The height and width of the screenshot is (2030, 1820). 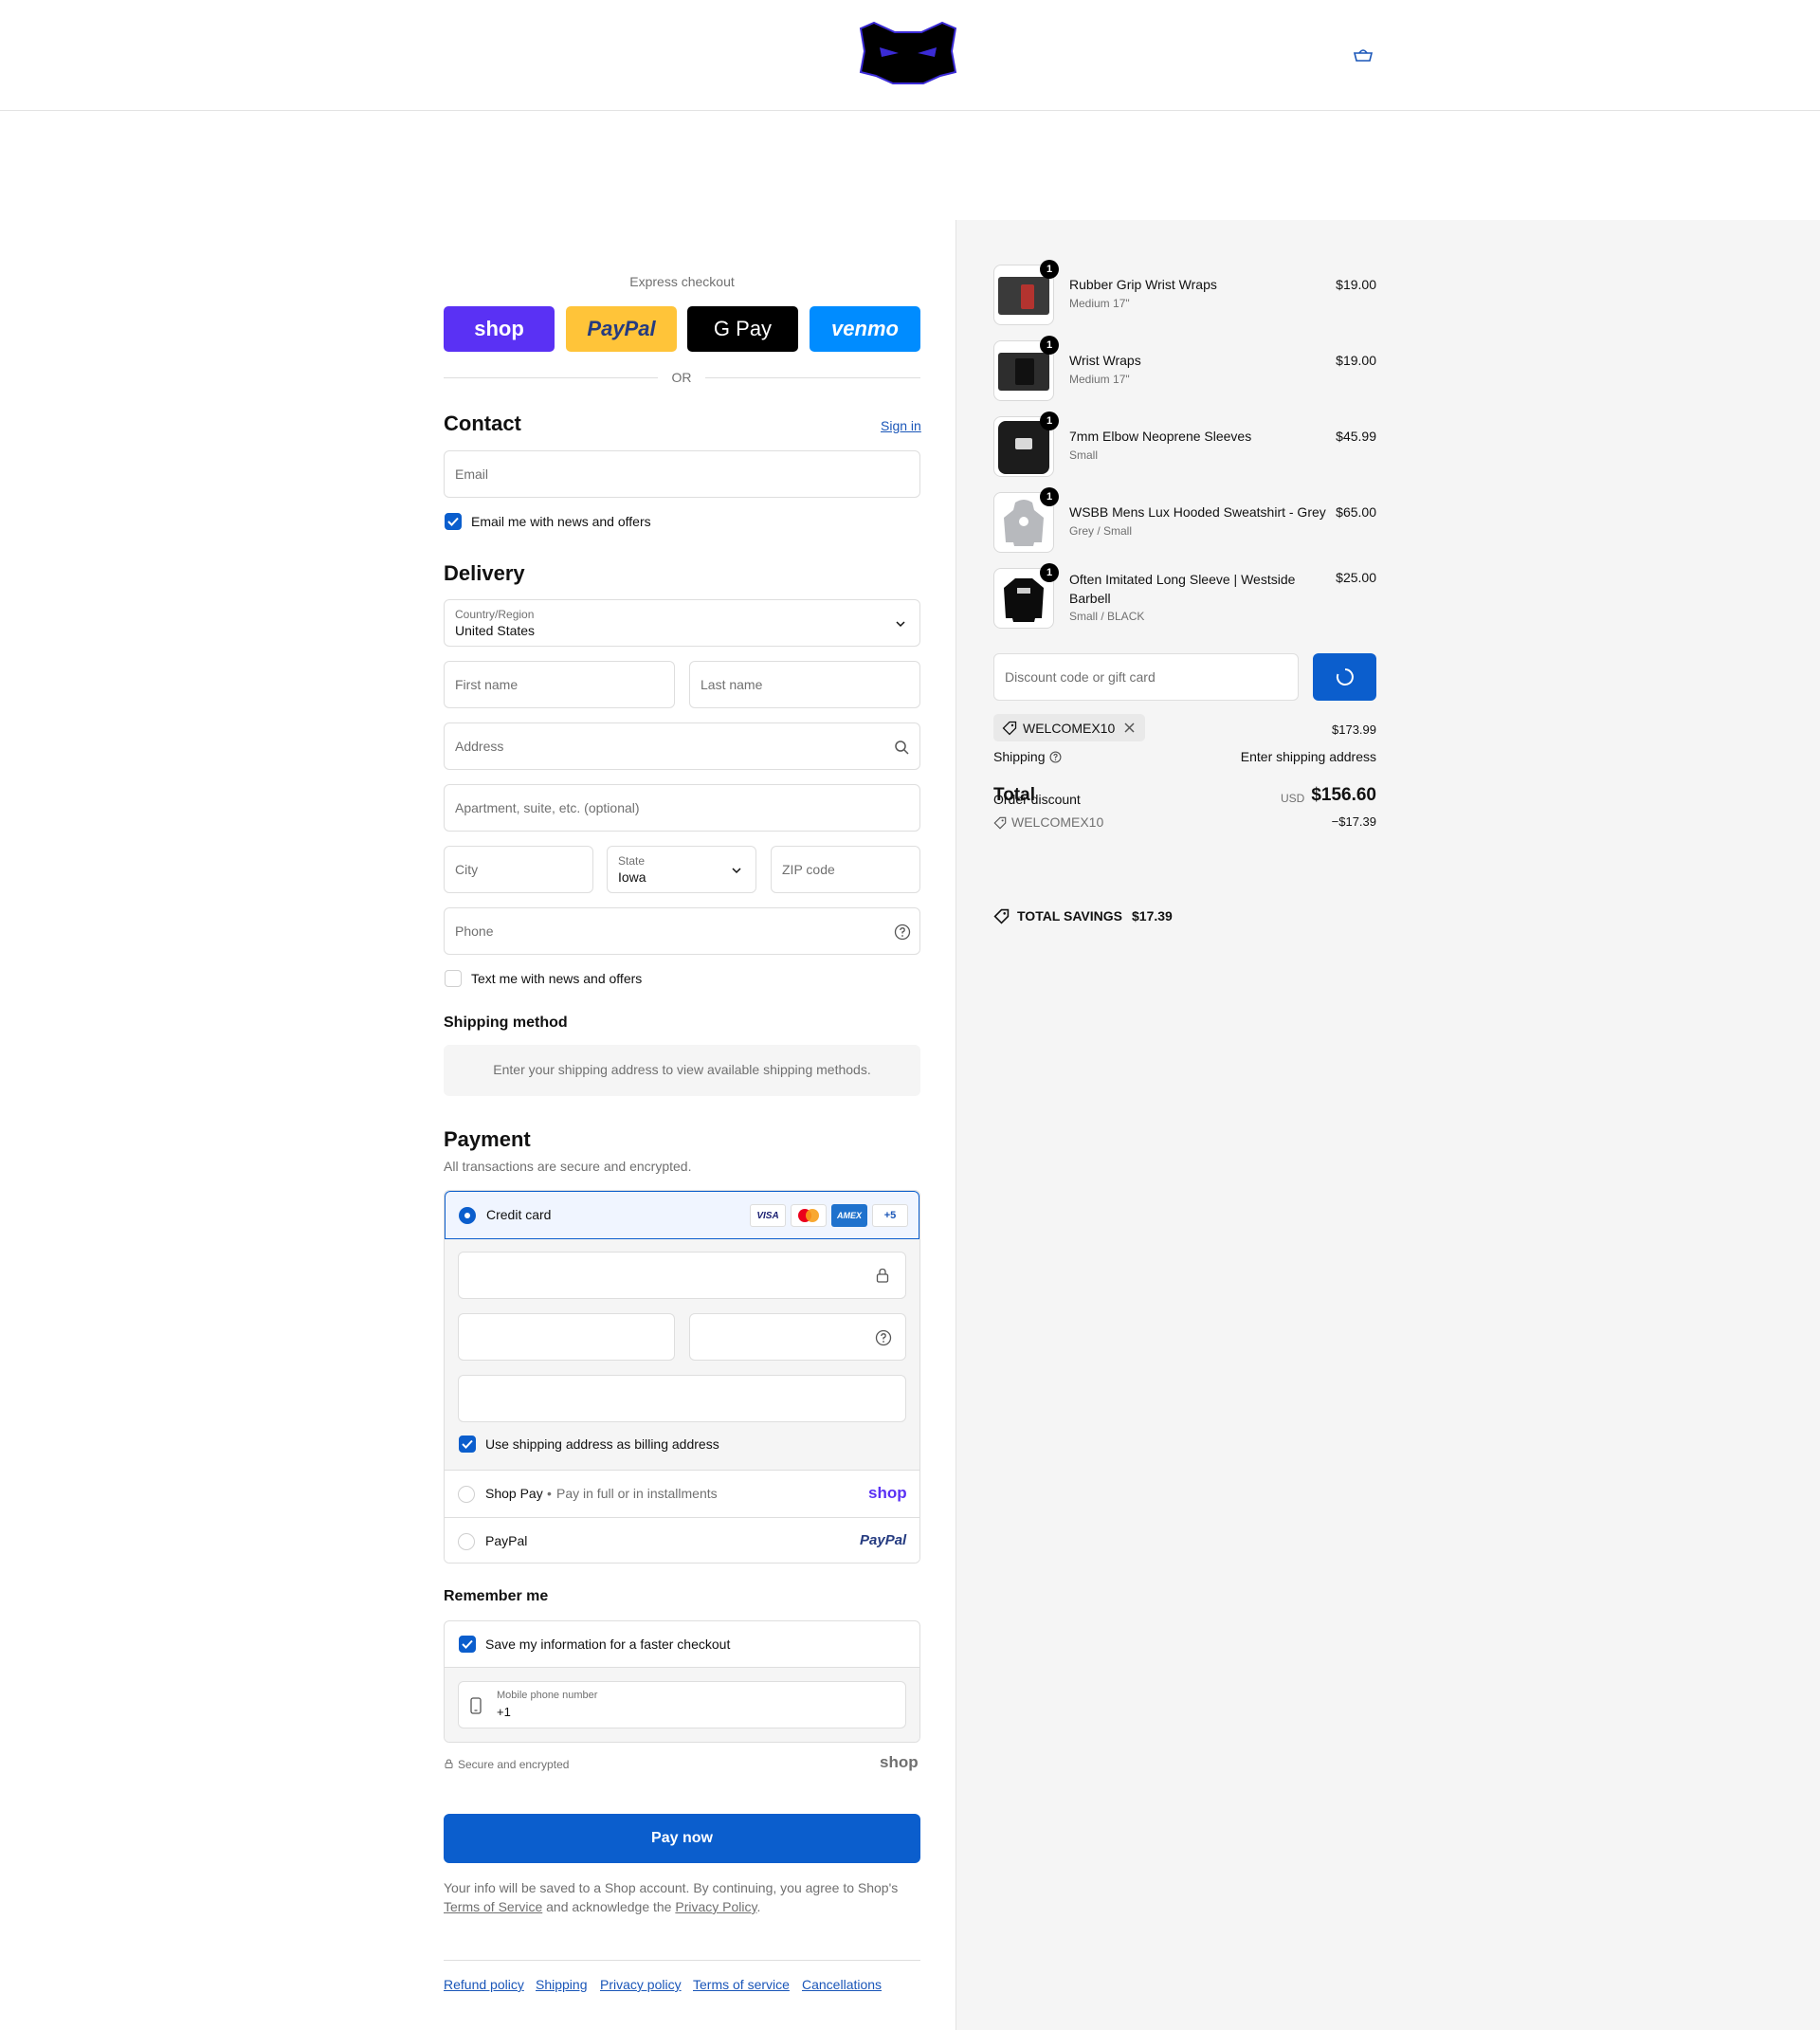 What do you see at coordinates (682, 1398) in the screenshot?
I see `cardholder-name-field` at bounding box center [682, 1398].